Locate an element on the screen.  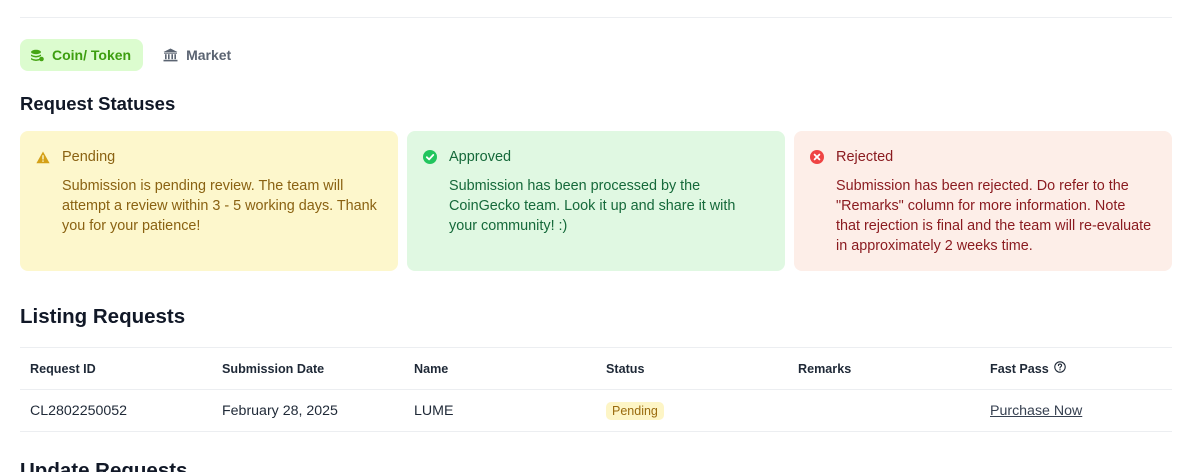
update-requests-heading: Update Requests is located at coordinates (104, 465).